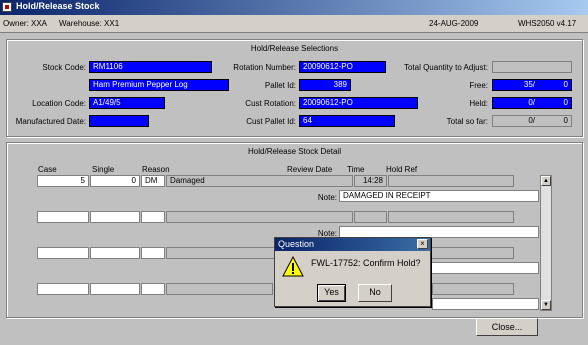  I want to click on row4-note-input, so click(485, 304).